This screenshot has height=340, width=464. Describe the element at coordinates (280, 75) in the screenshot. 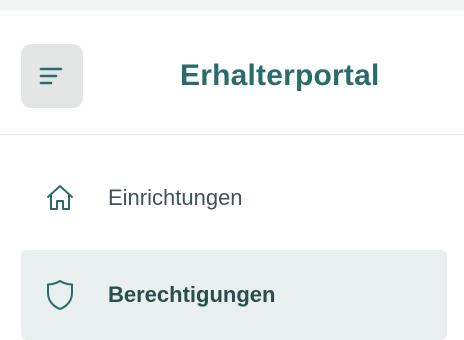

I see `app-title: Erhalterportal` at that location.